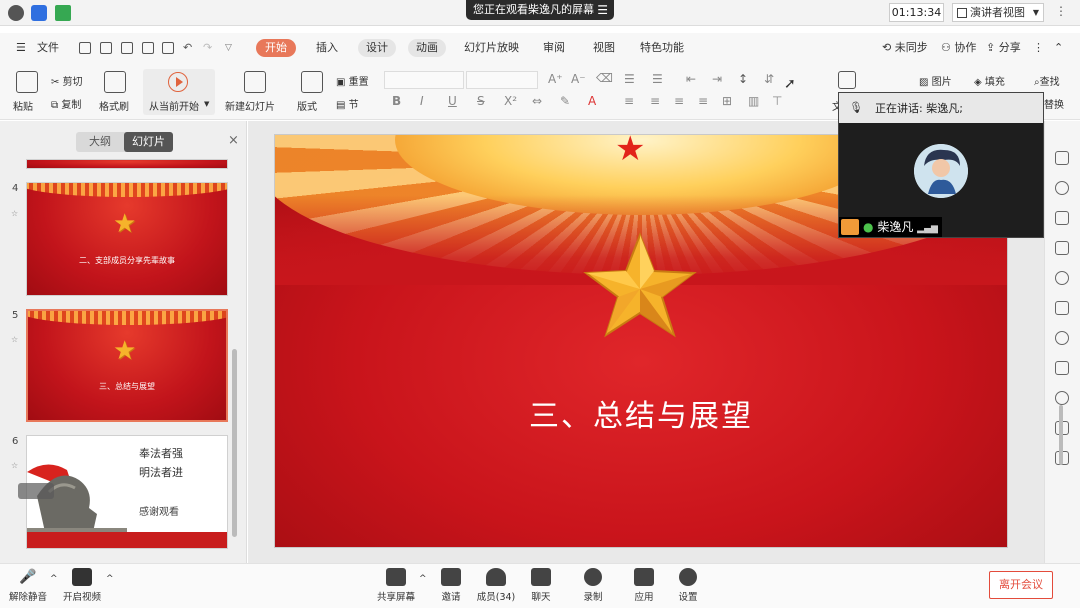 Image resolution: width=1080 pixels, height=608 pixels. I want to click on tab-features: 特色功能, so click(662, 48).